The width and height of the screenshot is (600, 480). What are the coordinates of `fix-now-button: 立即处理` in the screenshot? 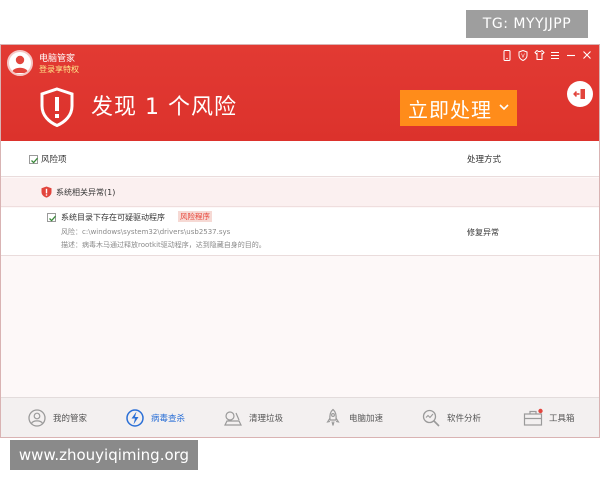 It's located at (458, 108).